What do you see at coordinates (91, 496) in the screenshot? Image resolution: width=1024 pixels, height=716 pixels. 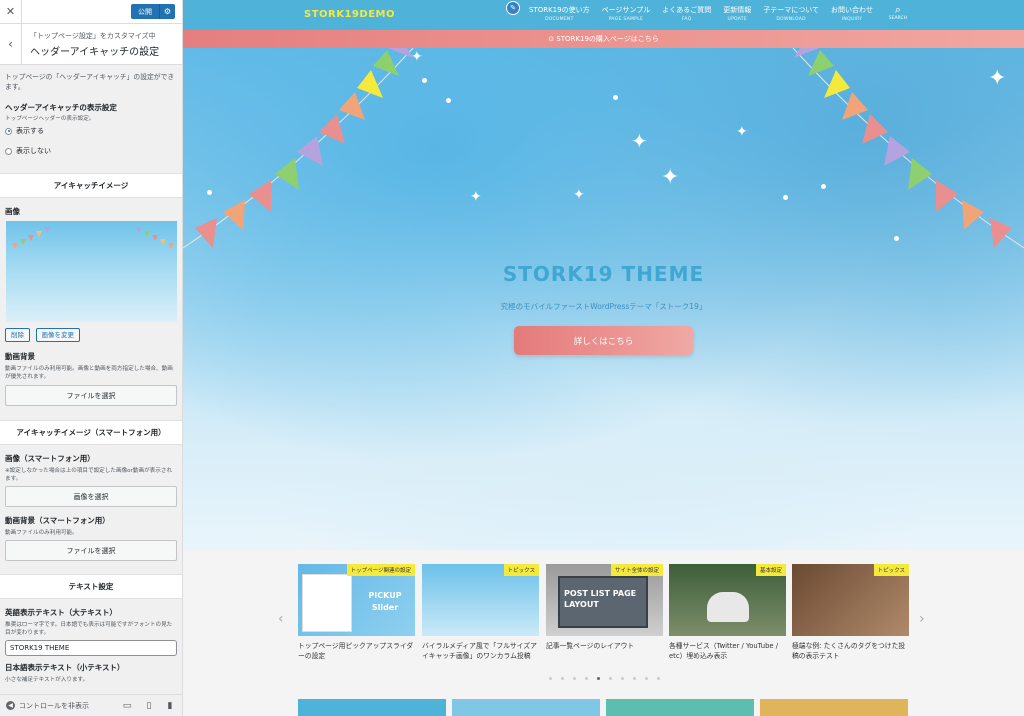 I see `select-sp-image-button: 画像を選択` at bounding box center [91, 496].